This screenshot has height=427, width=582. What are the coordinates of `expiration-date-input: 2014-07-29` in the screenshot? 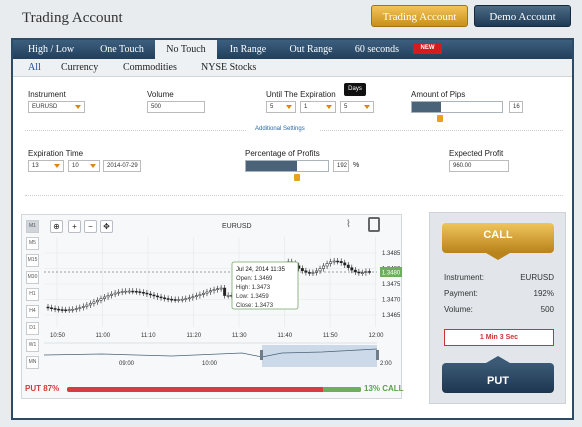 It's located at (122, 166).